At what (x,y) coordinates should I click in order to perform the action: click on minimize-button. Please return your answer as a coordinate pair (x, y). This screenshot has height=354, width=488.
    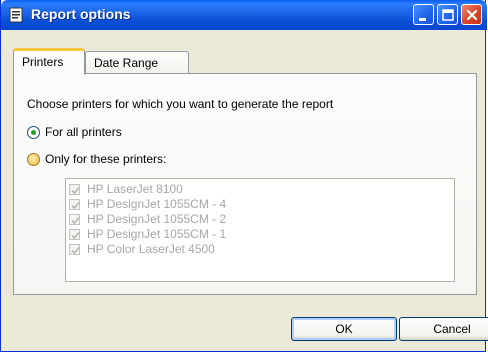
    Looking at the image, I should click on (423, 14).